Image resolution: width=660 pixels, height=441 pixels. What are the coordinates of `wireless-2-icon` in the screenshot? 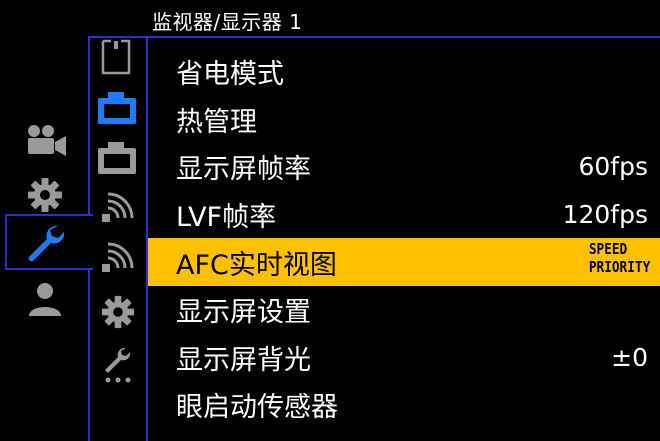 It's located at (117, 260).